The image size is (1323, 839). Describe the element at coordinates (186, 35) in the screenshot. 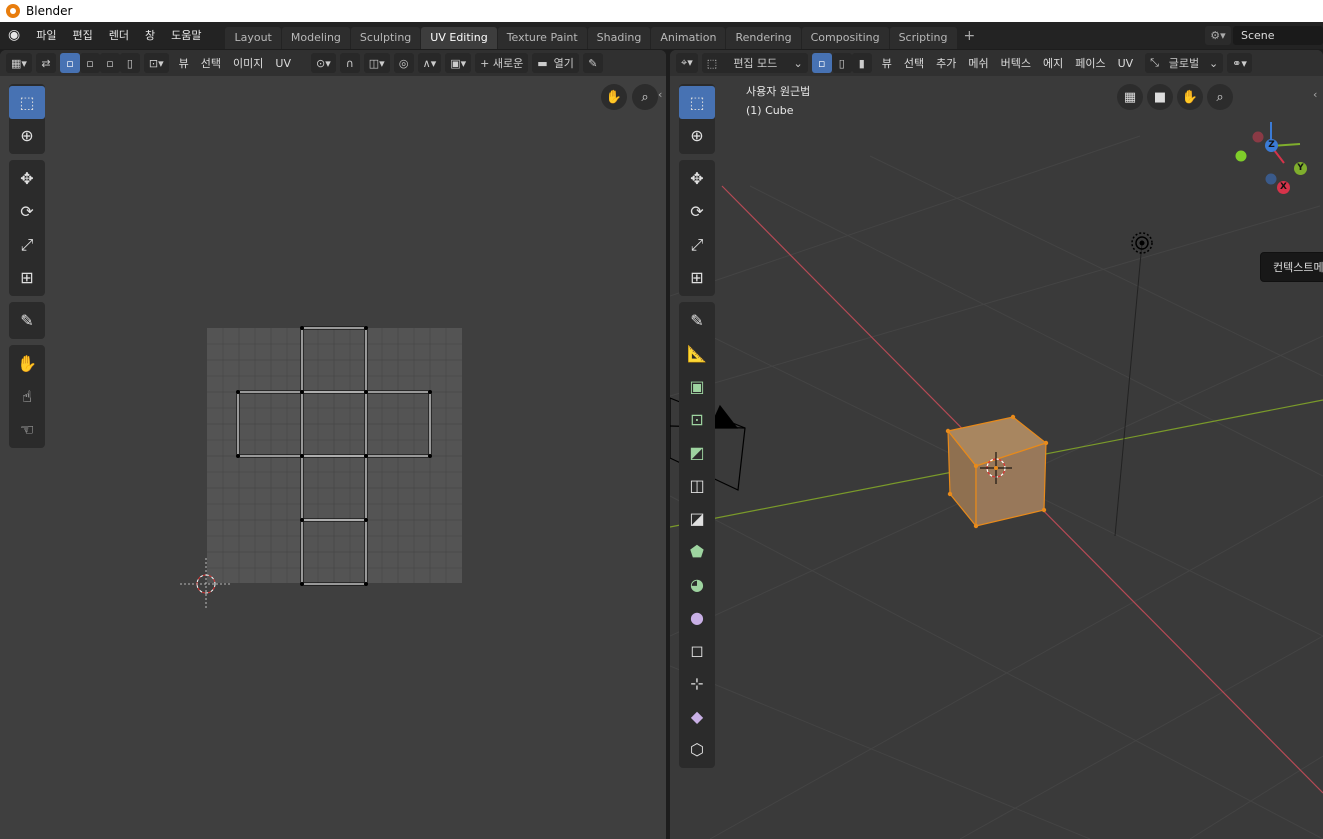

I see `menu-help: 도움말` at that location.